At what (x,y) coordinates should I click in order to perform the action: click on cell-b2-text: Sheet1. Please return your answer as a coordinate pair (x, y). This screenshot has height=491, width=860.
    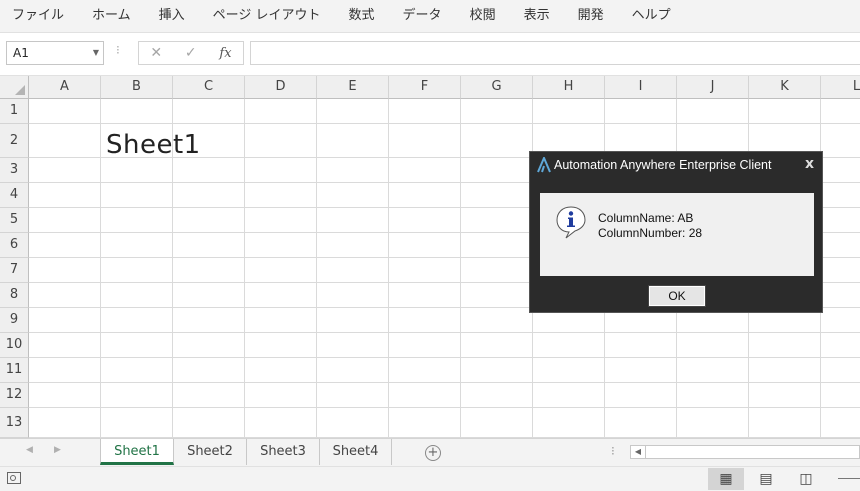
    Looking at the image, I should click on (153, 145).